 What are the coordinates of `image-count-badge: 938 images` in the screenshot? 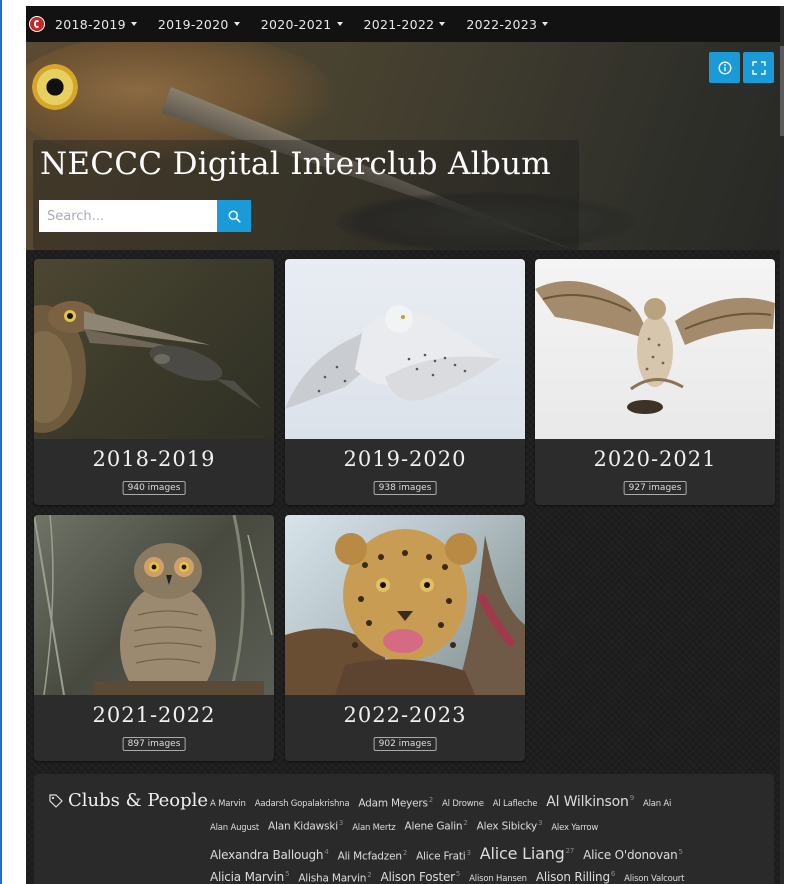 It's located at (405, 488).